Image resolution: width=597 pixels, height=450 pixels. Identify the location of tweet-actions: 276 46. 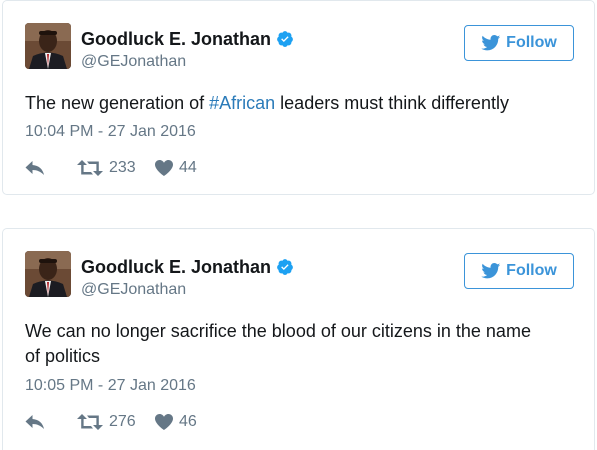
(111, 422).